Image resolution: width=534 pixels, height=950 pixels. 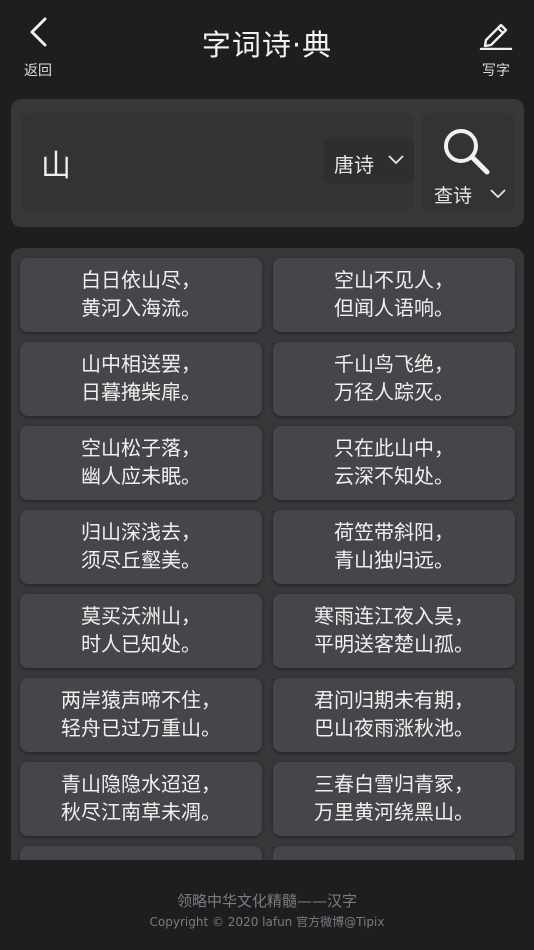 I want to click on search-panel: 山 唐诗 查诗, so click(x=267, y=163).